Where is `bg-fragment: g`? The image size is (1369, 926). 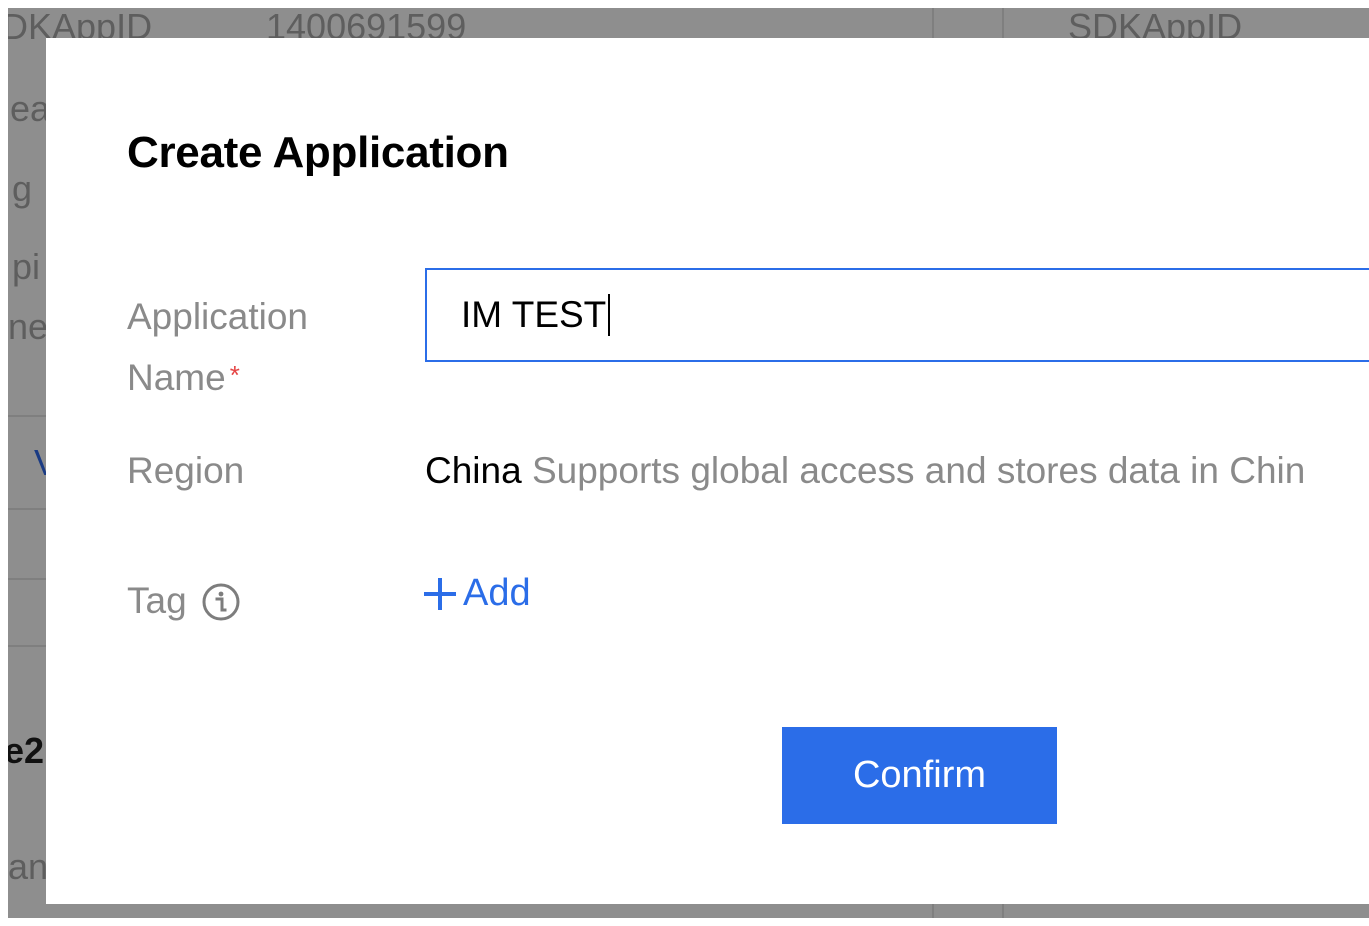
bg-fragment: g is located at coordinates (22, 188).